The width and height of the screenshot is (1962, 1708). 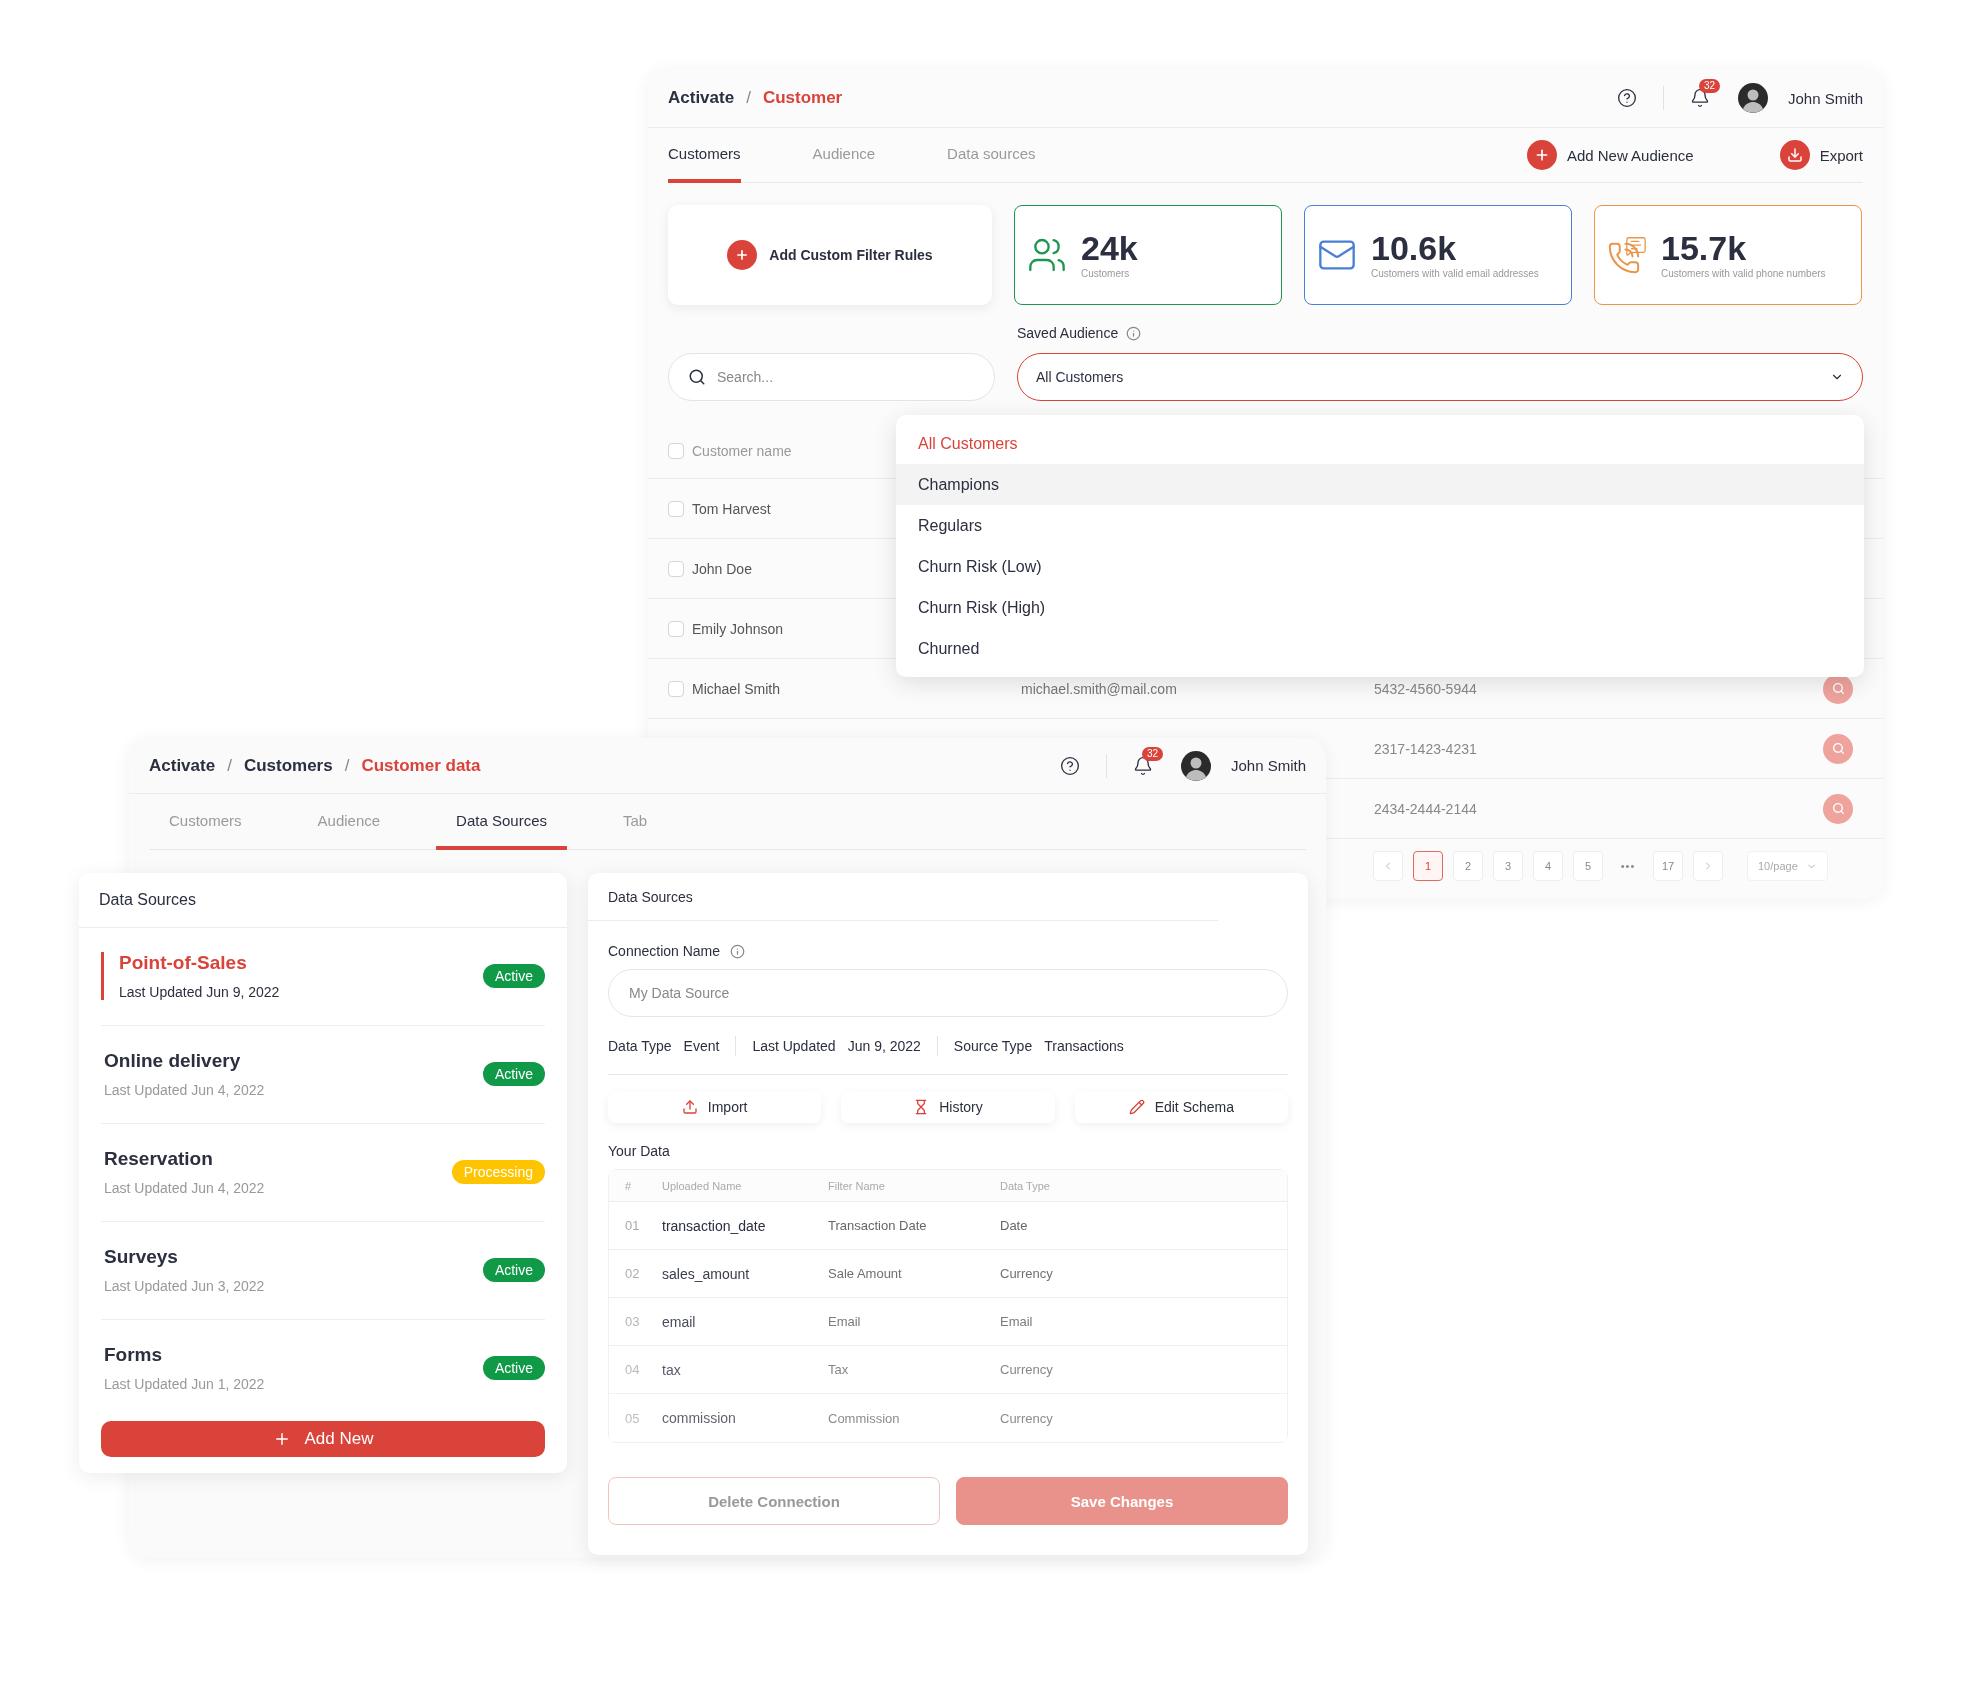 What do you see at coordinates (159, 1159) in the screenshot?
I see `source-name: Reservation` at bounding box center [159, 1159].